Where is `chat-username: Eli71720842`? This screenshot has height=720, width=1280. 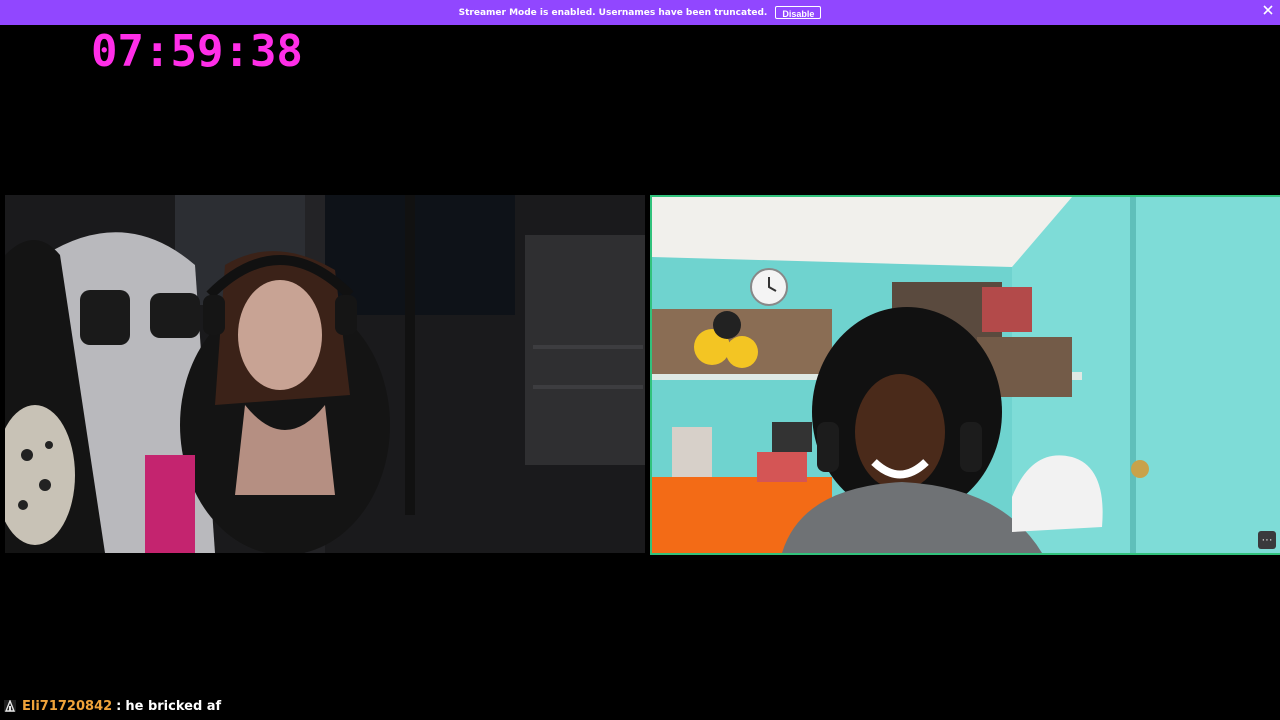
chat-username: Eli71720842 is located at coordinates (67, 706).